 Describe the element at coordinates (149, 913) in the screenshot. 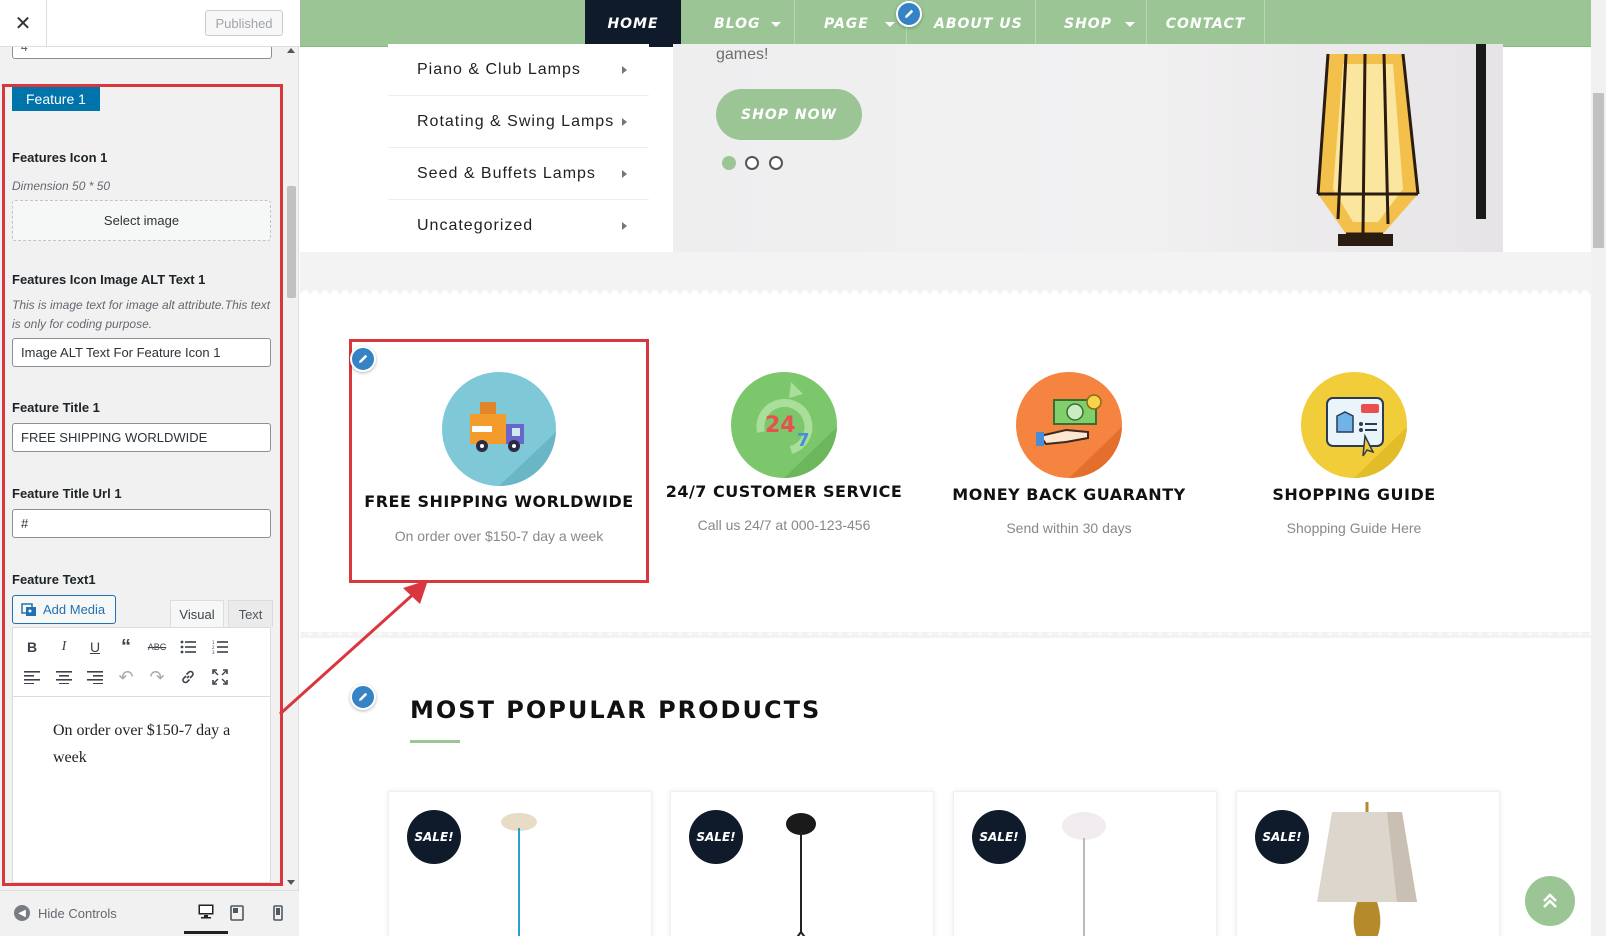

I see `customizer-footer: ◀ Hide Controls` at that location.